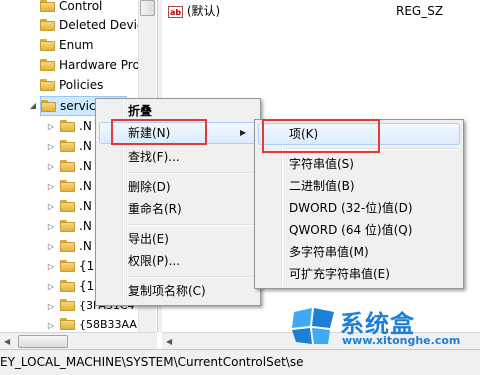 This screenshot has width=480, height=375. What do you see at coordinates (329, 252) in the screenshot?
I see `menu-item-multi-string-value: 多字符串值(M)` at bounding box center [329, 252].